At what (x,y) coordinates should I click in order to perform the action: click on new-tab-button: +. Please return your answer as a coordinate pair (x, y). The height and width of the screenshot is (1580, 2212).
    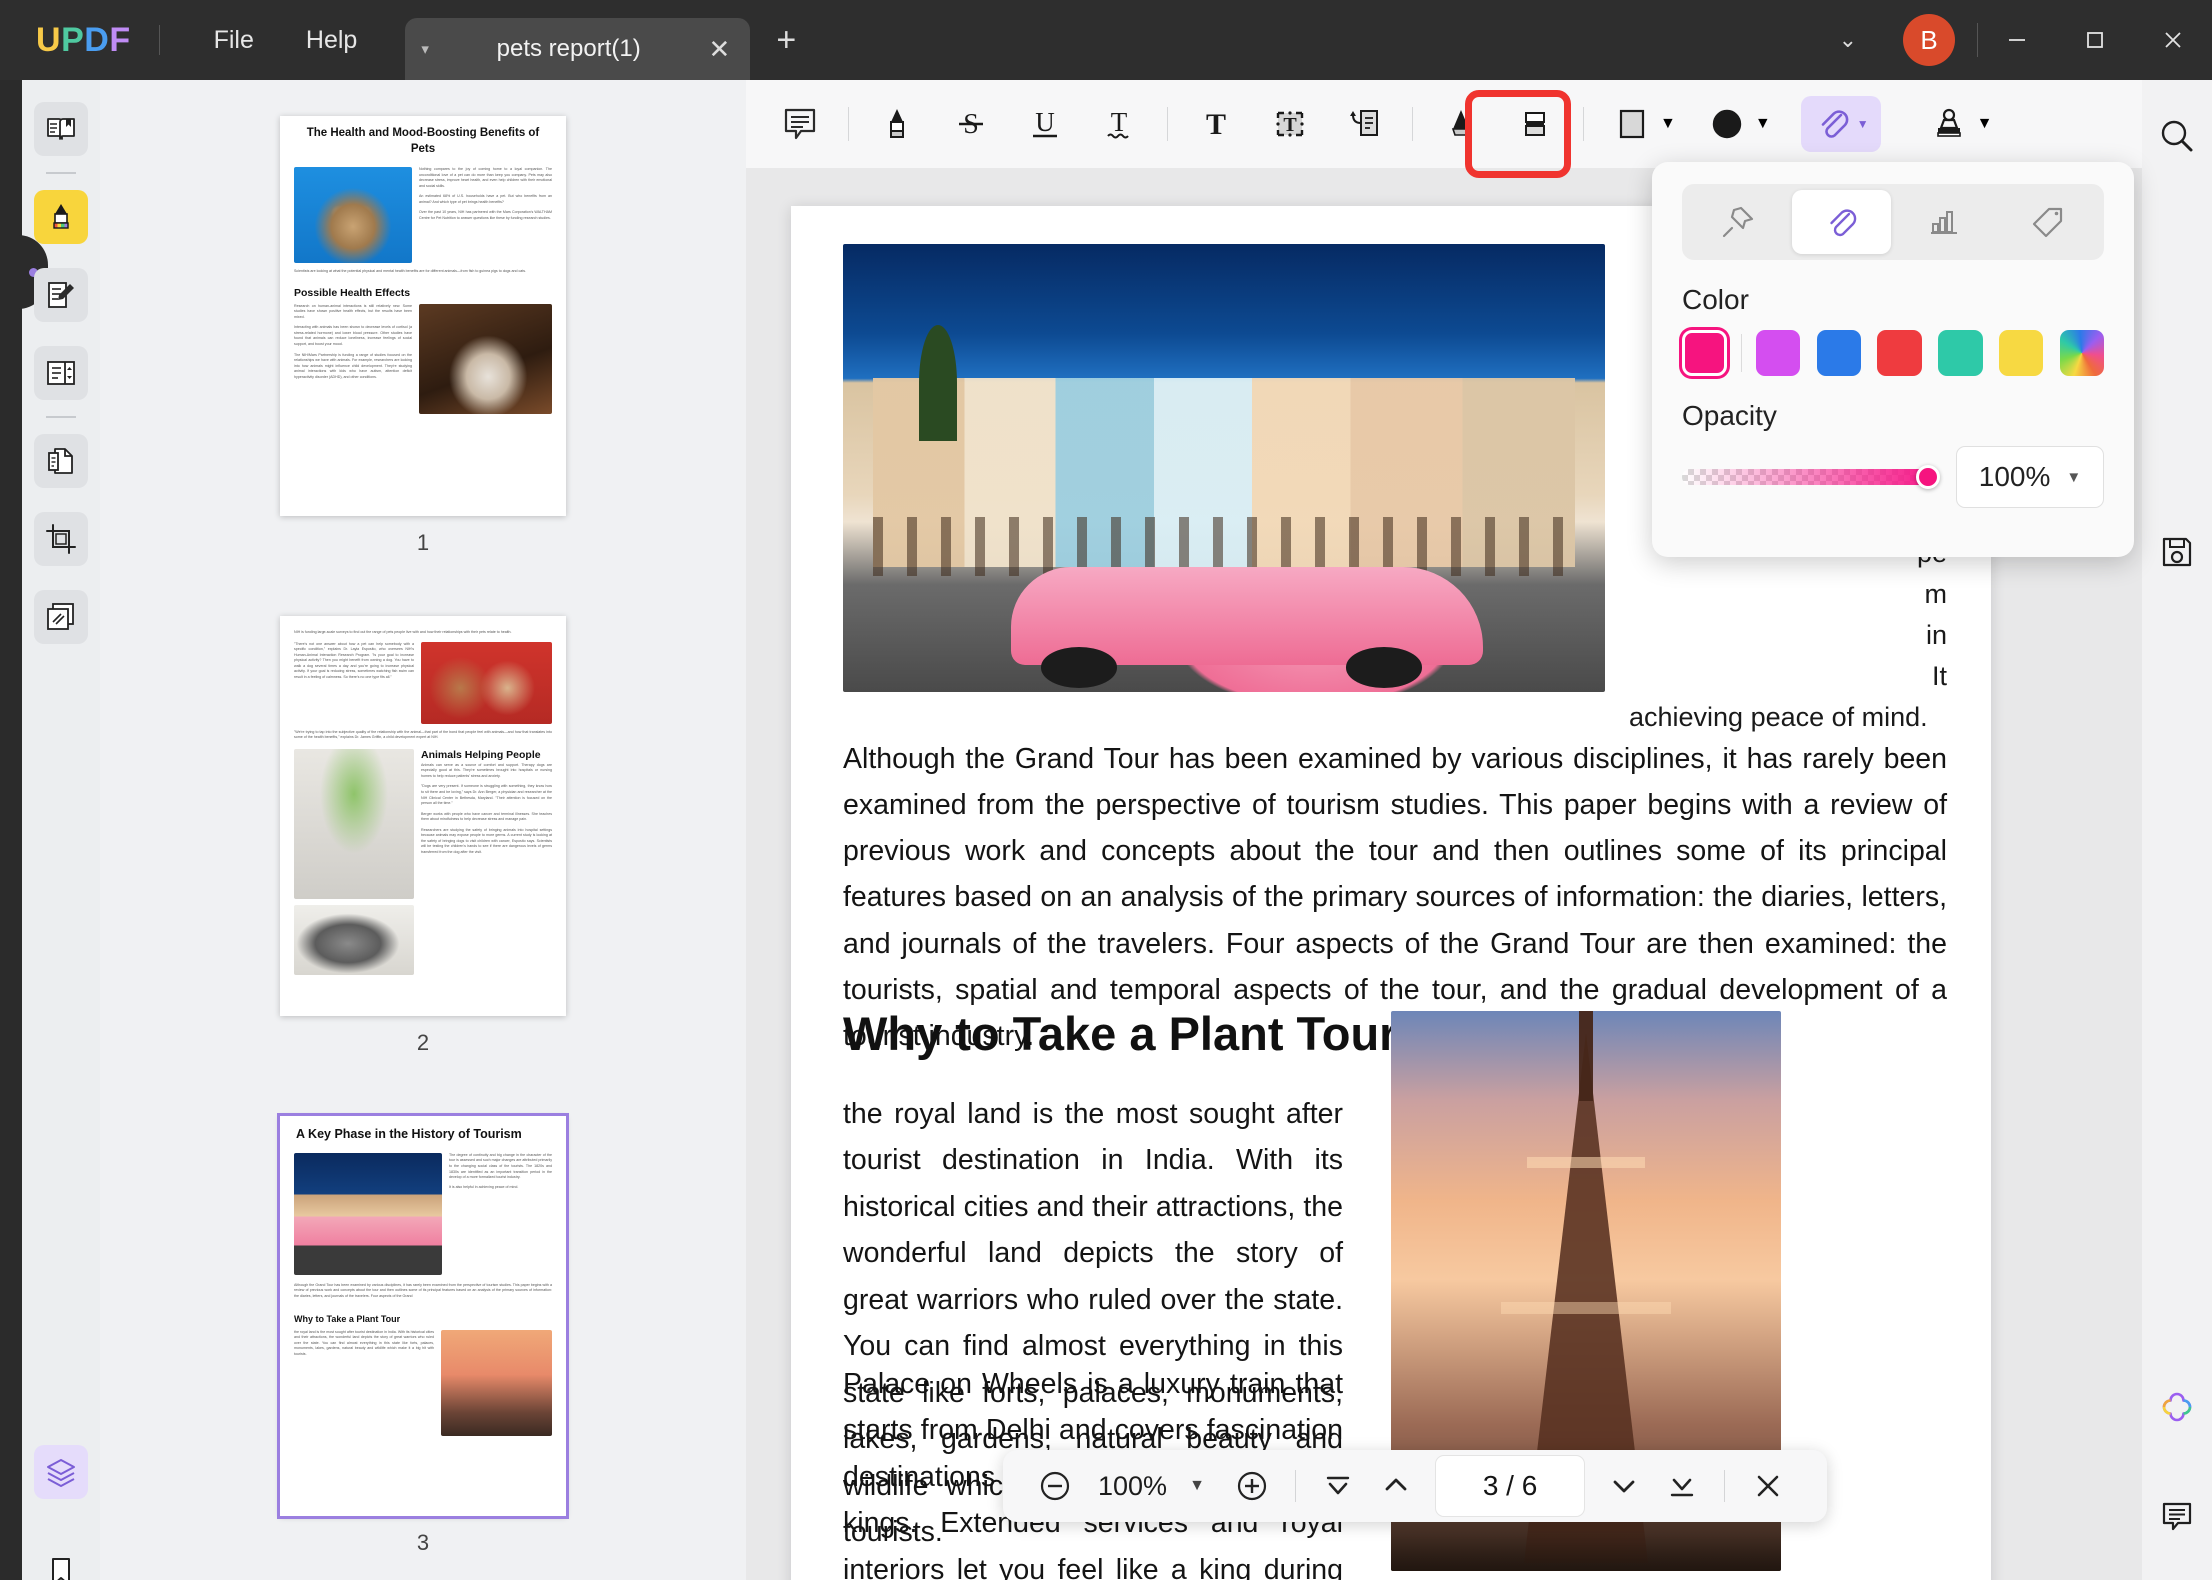
    Looking at the image, I should click on (786, 40).